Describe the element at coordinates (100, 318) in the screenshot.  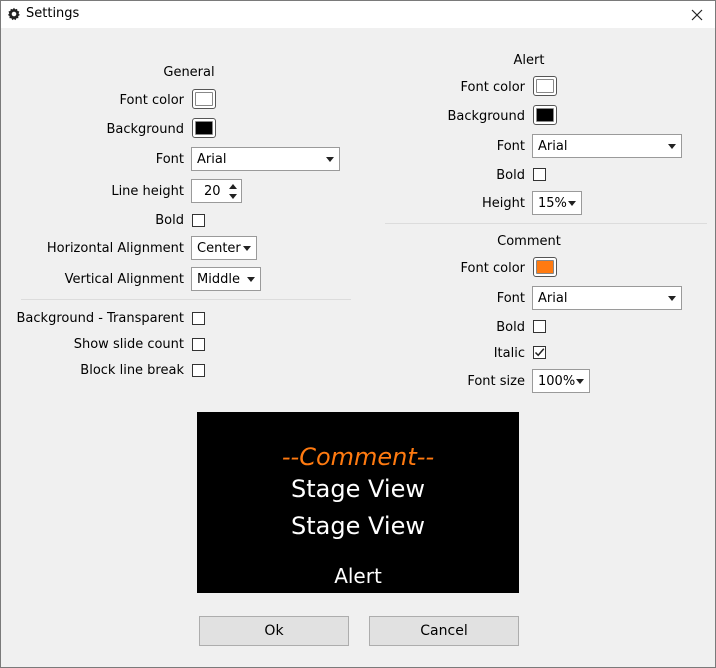
I see `bg-transparent-label: Background - Transparent` at that location.